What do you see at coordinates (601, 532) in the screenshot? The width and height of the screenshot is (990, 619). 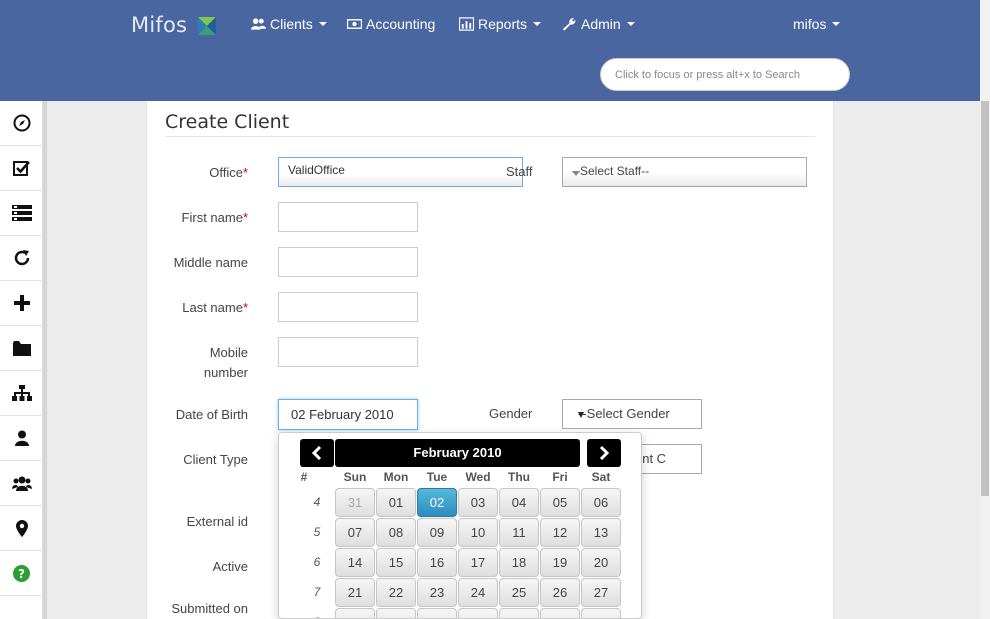 I see `datepicker-day: 13` at bounding box center [601, 532].